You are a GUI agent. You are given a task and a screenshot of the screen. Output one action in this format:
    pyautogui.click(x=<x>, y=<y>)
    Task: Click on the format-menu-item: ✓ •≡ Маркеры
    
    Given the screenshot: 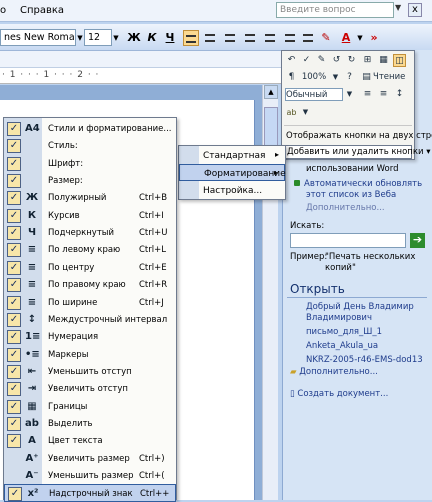 What is the action you would take?
    pyautogui.click(x=90, y=355)
    